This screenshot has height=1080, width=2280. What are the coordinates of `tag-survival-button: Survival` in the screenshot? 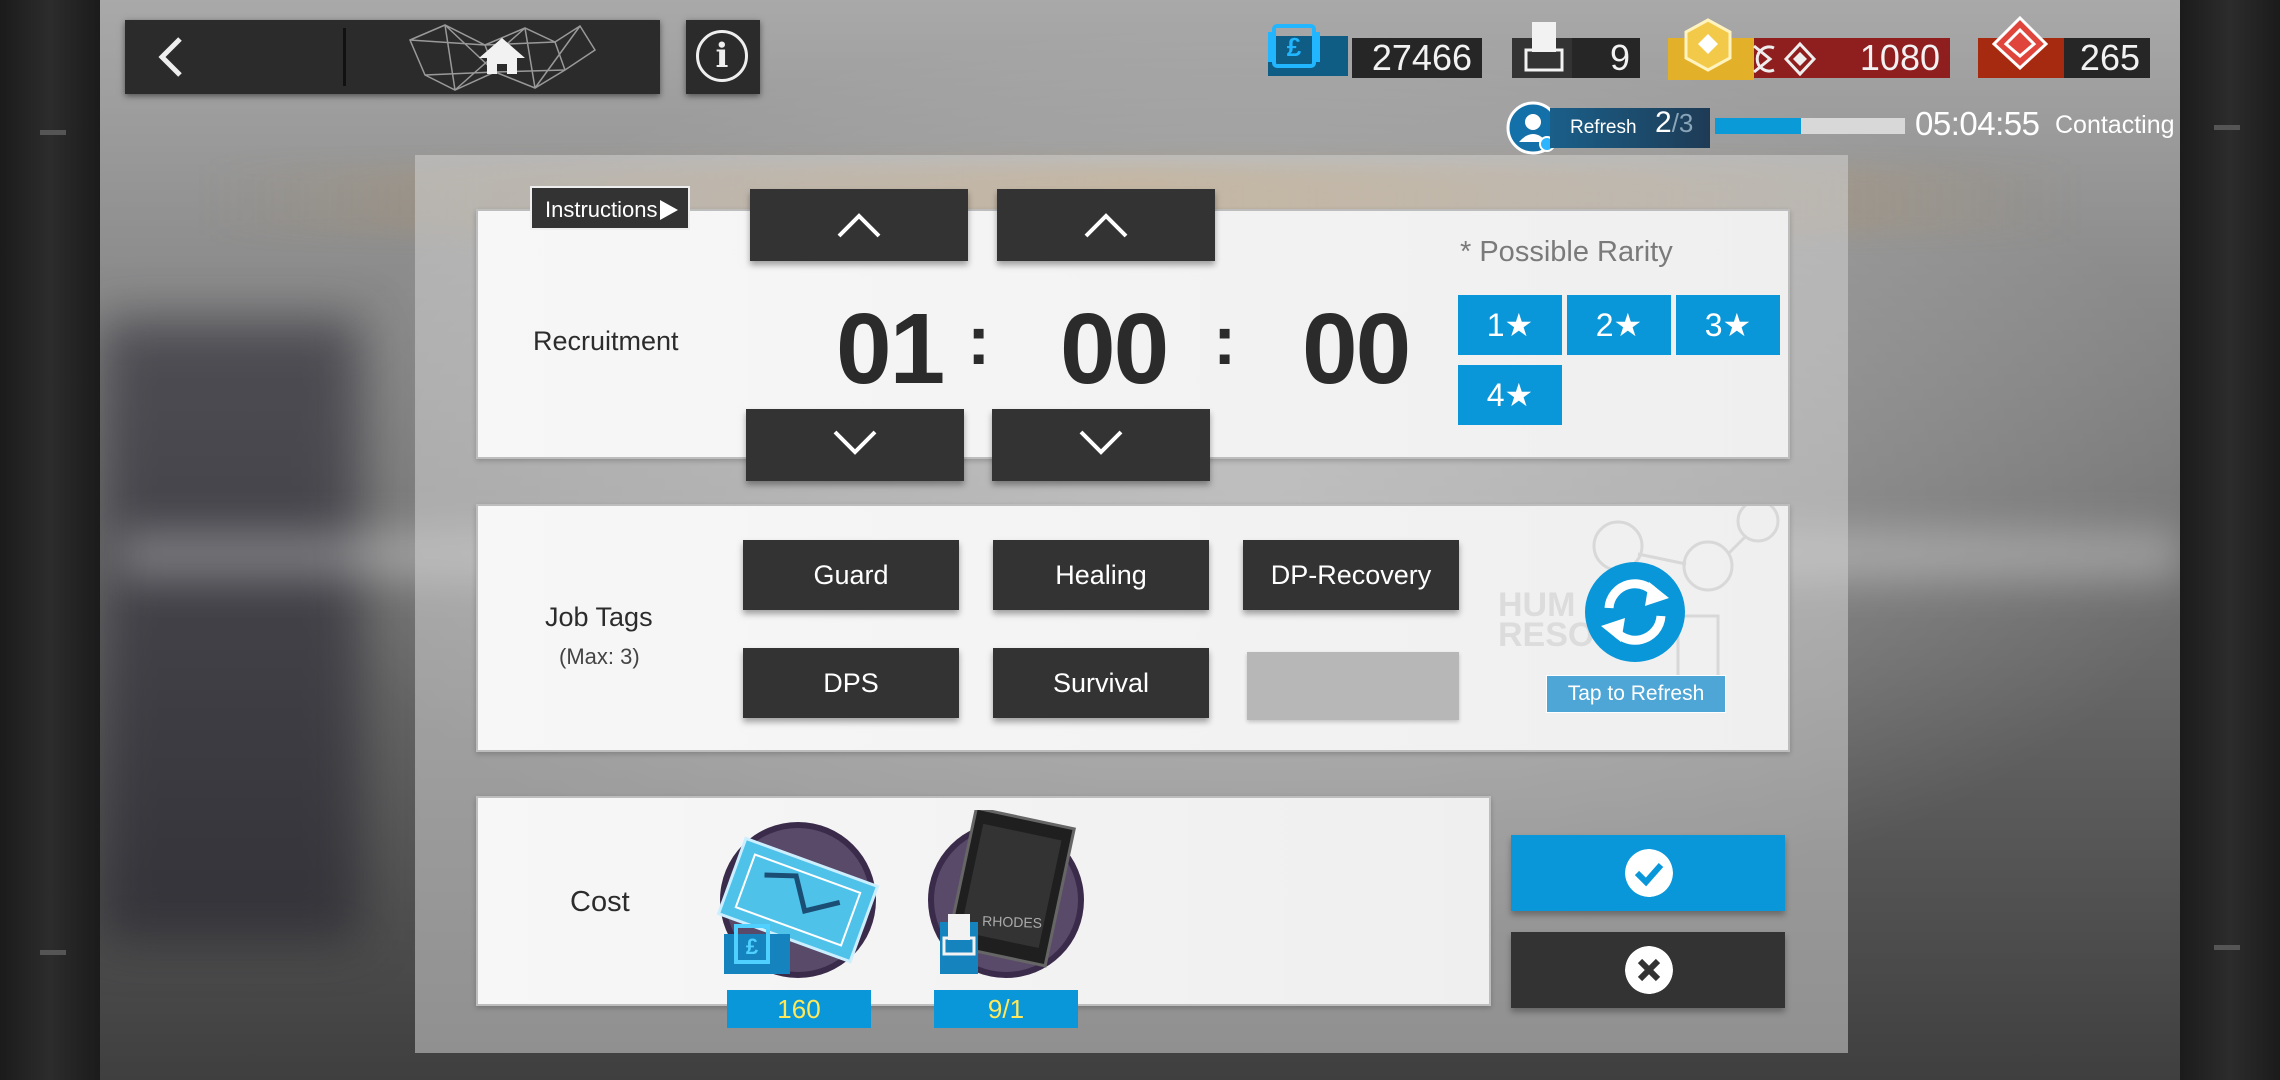 It's located at (1101, 683).